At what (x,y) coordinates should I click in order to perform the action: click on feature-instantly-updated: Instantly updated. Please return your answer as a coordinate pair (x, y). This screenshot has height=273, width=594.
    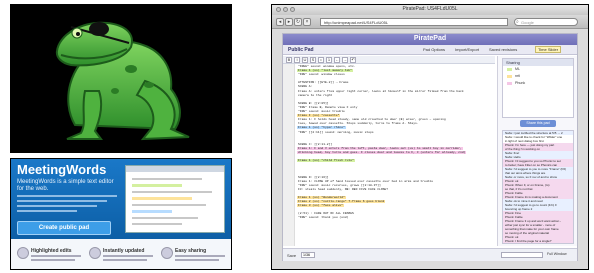
    Looking at the image, I should click on (122, 258).